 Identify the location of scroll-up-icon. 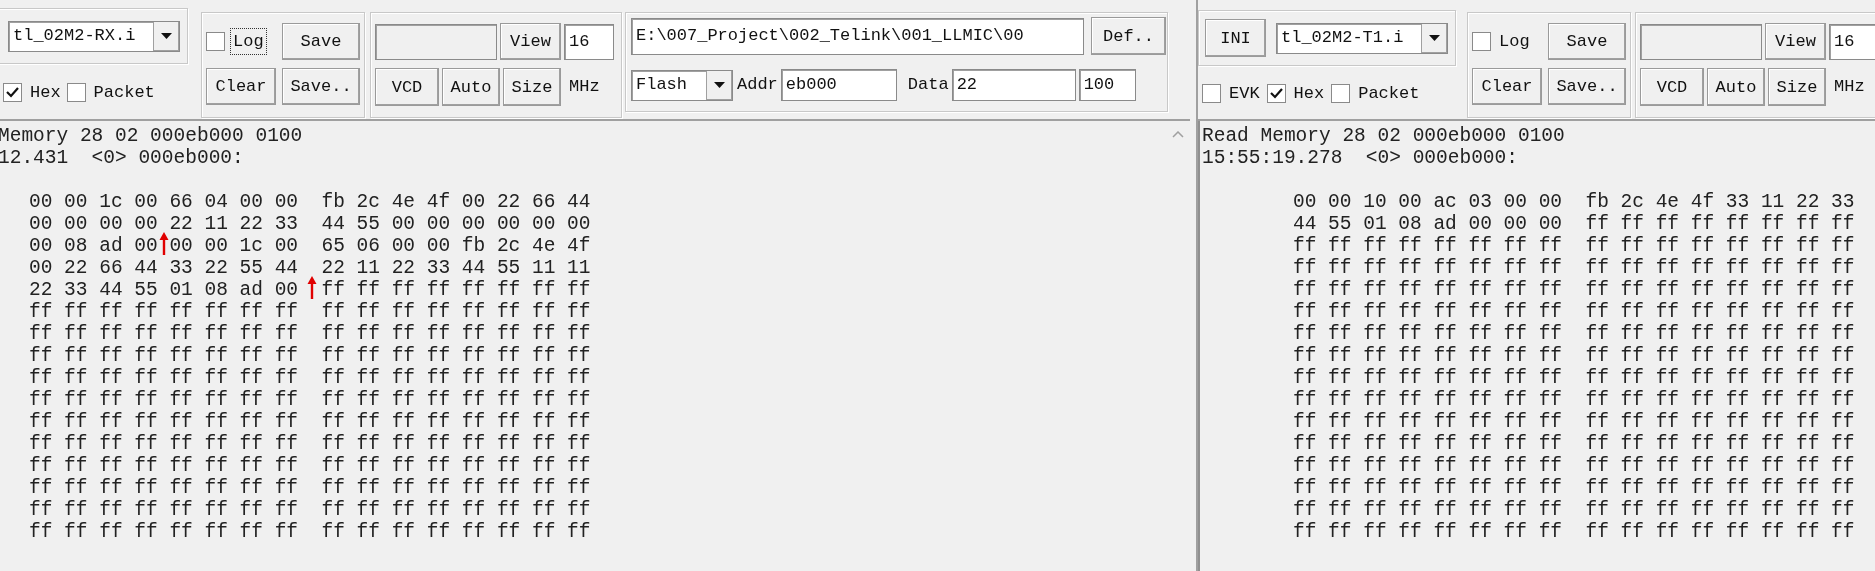
(1178, 134).